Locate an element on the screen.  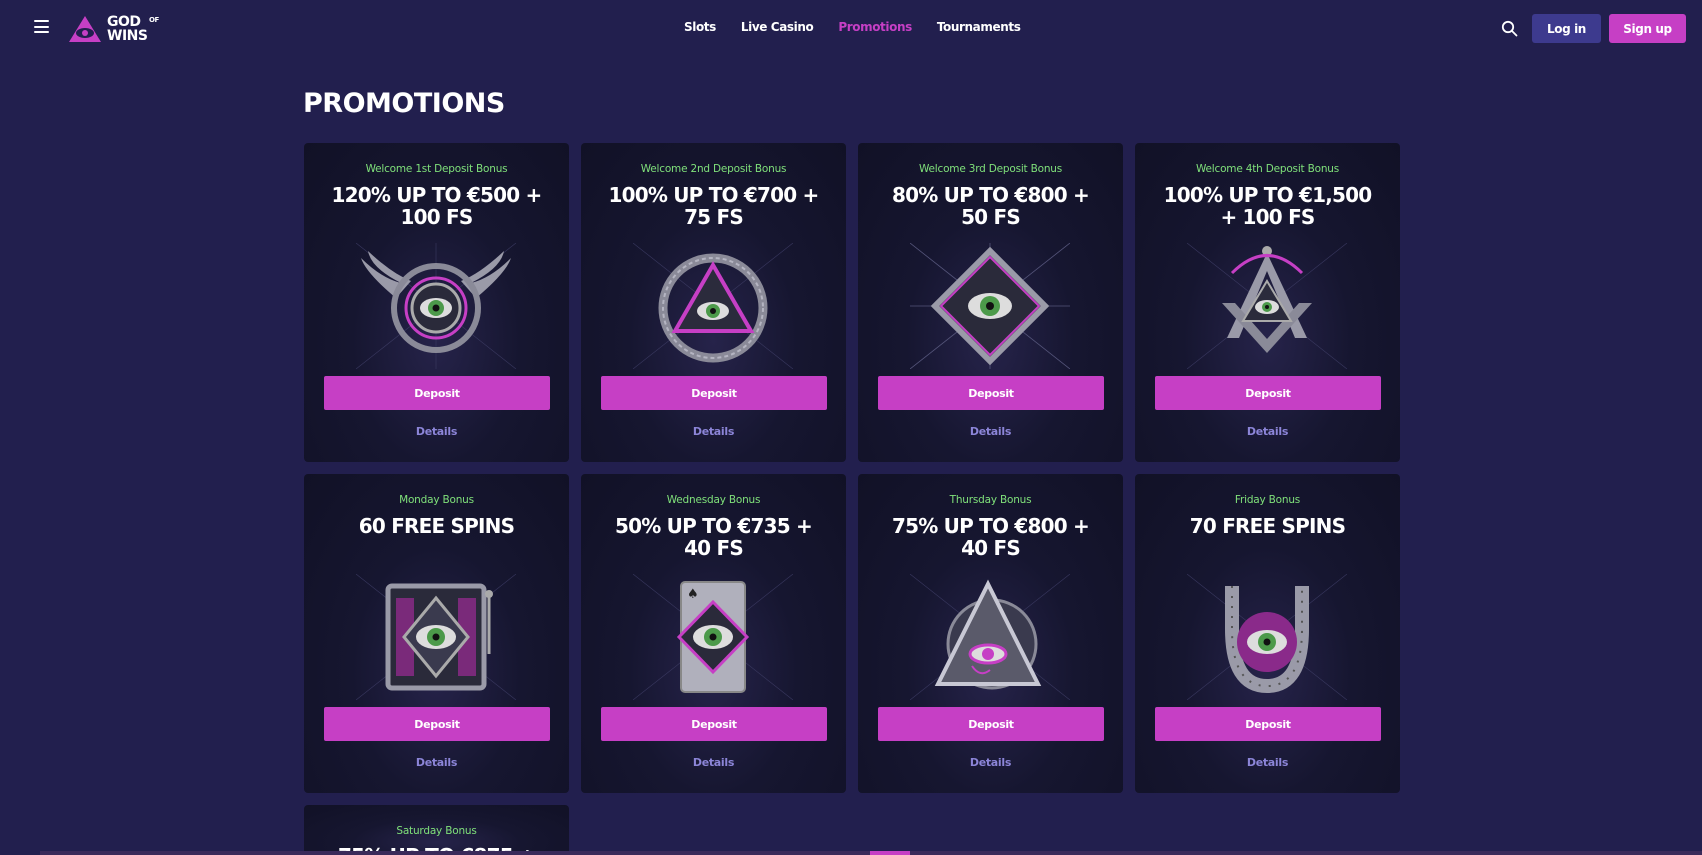
promo-subtitle: Welcome 1st Deposit Bonus is located at coordinates (436, 169).